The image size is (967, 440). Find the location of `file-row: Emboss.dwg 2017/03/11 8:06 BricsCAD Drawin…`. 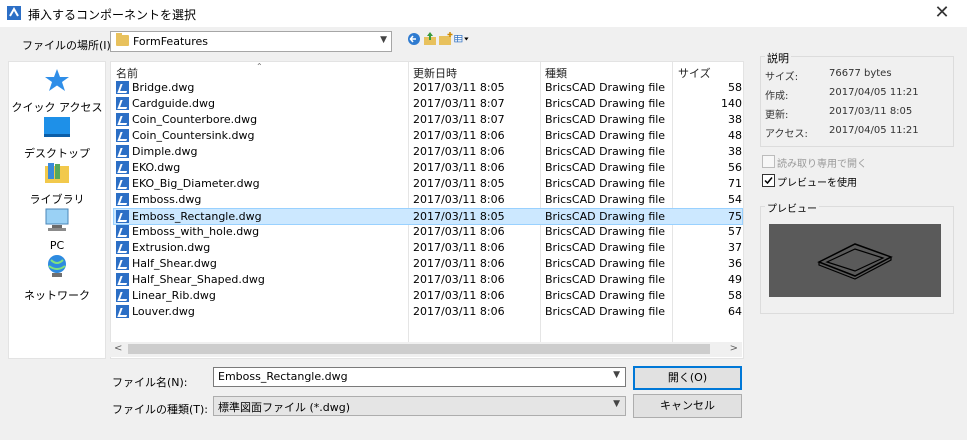

file-row: Emboss.dwg 2017/03/11 8:06 BricsCAD Drawin… is located at coordinates (428, 200).